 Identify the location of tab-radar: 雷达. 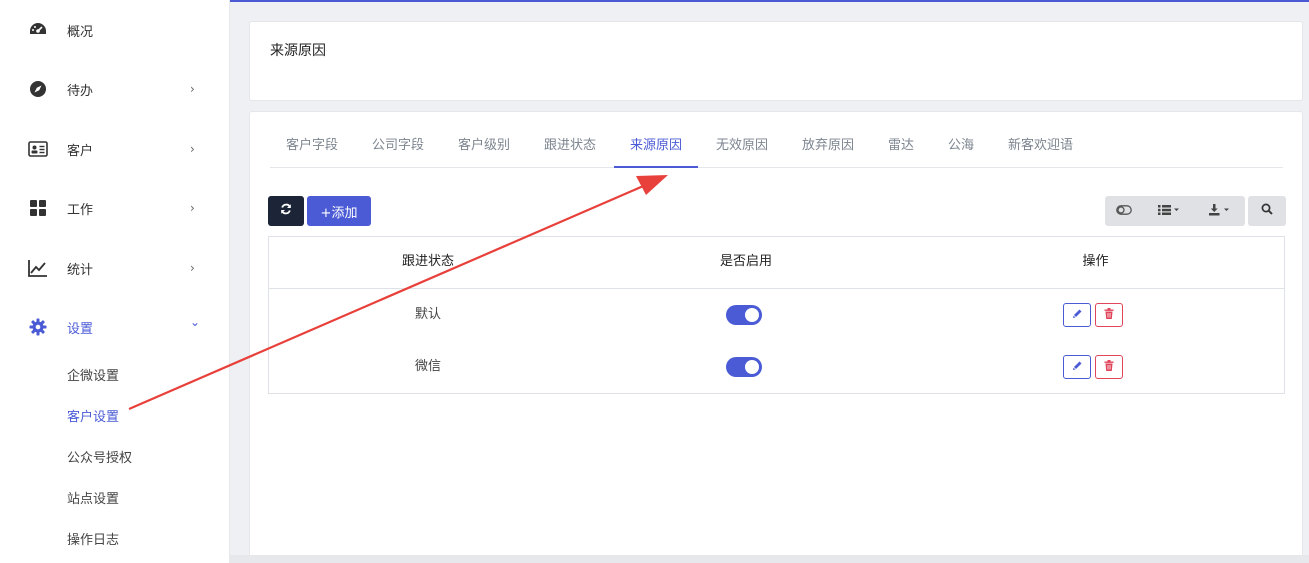
(901, 150).